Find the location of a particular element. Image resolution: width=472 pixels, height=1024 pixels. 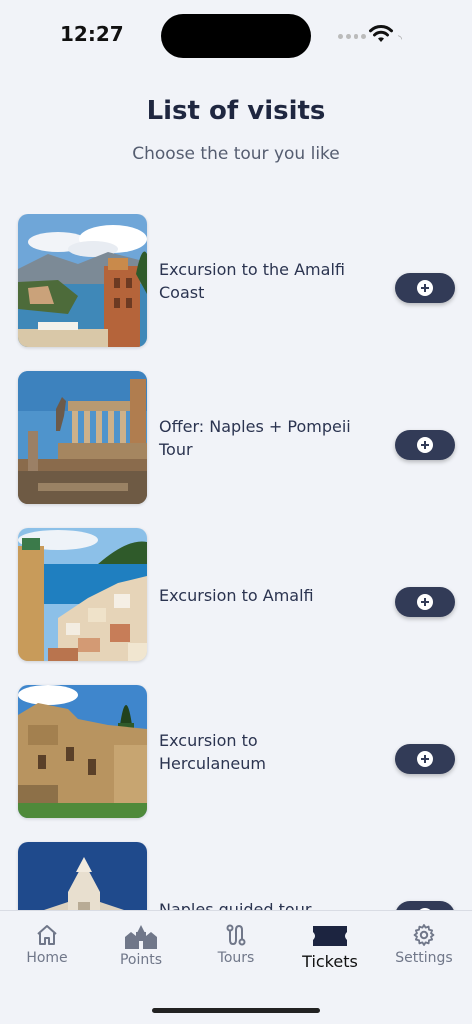

herculaneum-ruins-photo is located at coordinates (82, 751).